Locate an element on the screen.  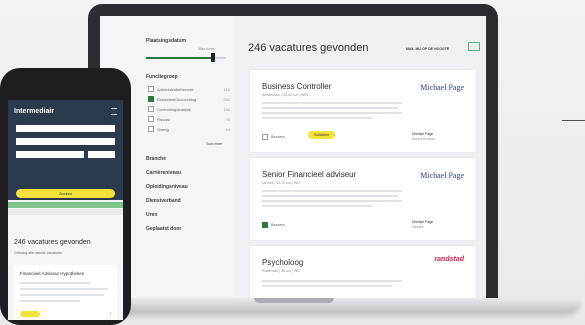
search-button: Zoeken is located at coordinates (65, 193).